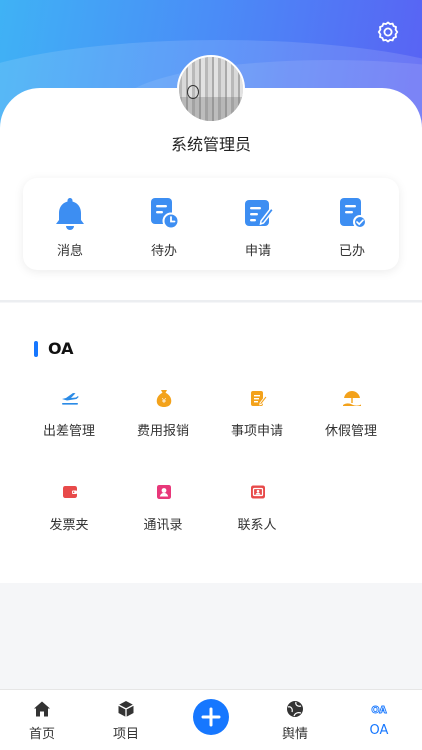 The width and height of the screenshot is (422, 750). What do you see at coordinates (258, 492) in the screenshot?
I see `id-card-icon` at bounding box center [258, 492].